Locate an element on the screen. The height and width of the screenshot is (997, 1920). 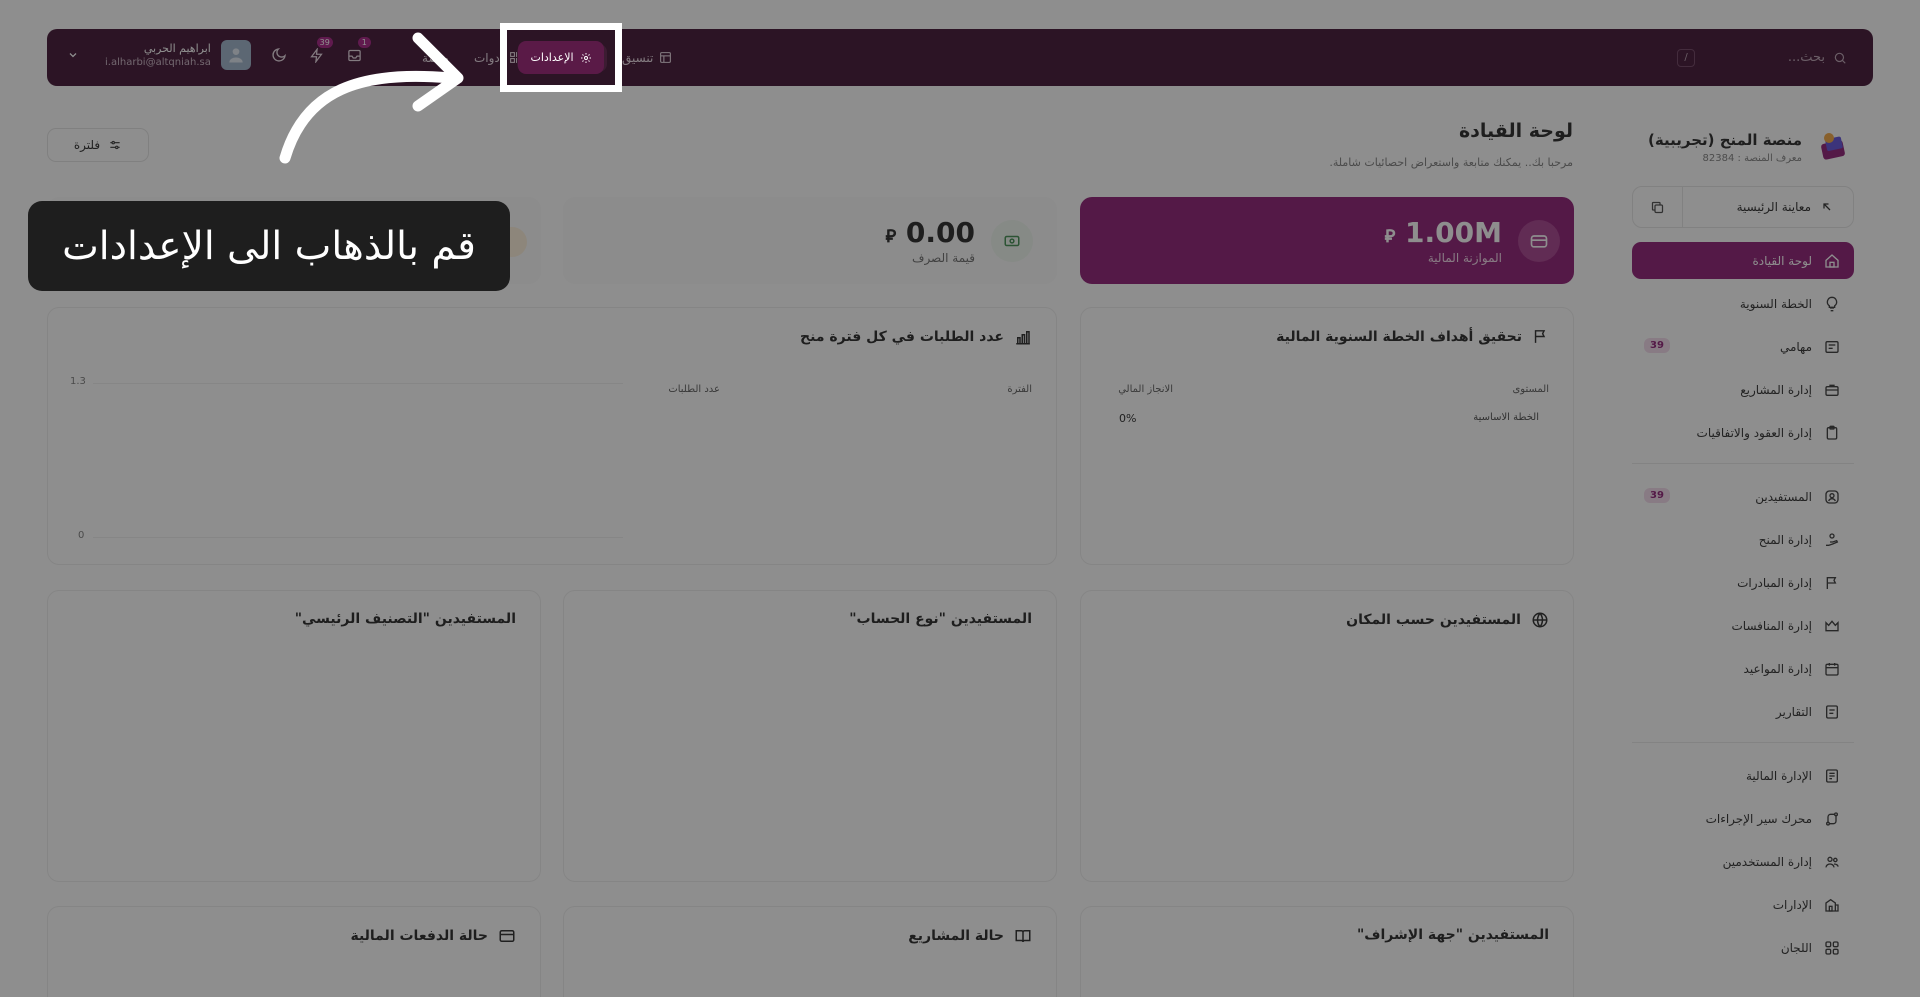
preview-home-link: معاينة الرئيسية is located at coordinates (1768, 207).